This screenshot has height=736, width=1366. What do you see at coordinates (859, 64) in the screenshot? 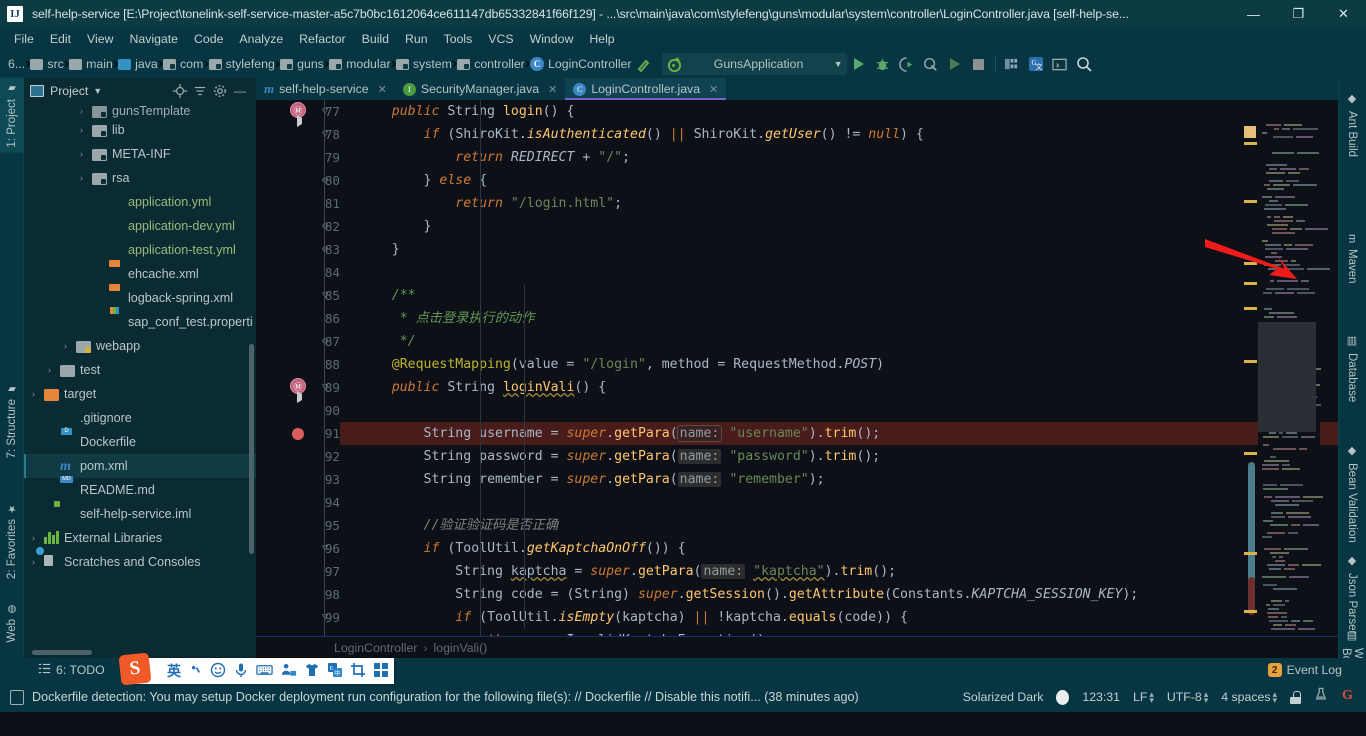
I see `run-button` at bounding box center [859, 64].